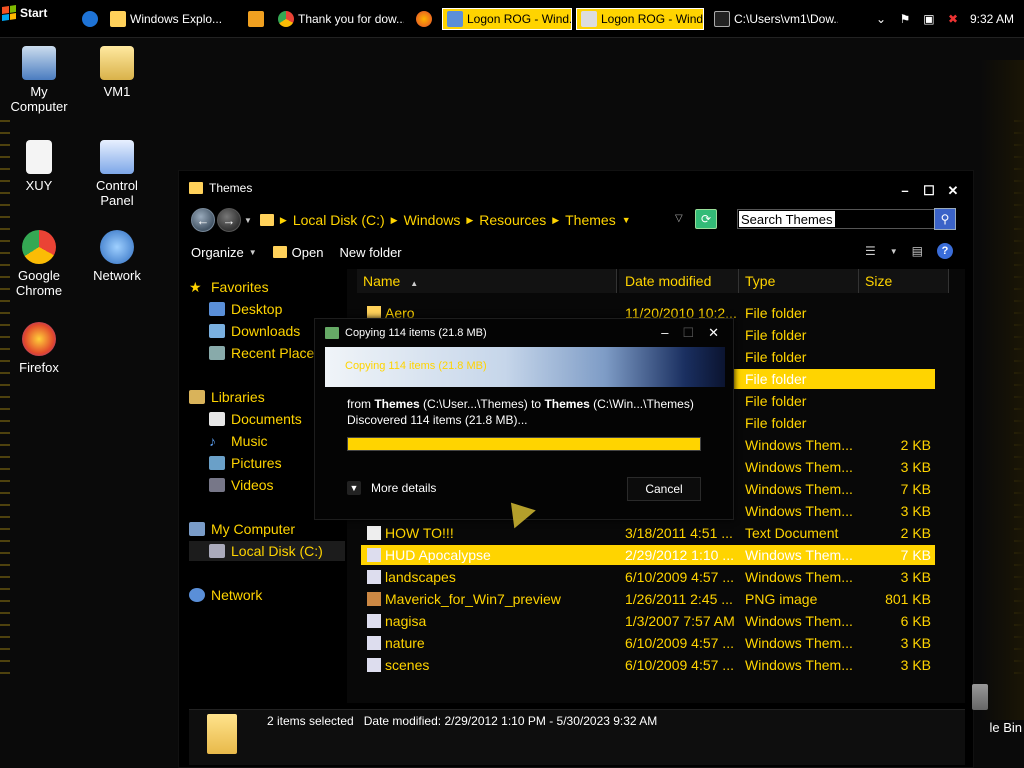 This screenshot has width=1024, height=768. Describe the element at coordinates (5, 400) in the screenshot. I see `desktop-stripe-left` at that location.